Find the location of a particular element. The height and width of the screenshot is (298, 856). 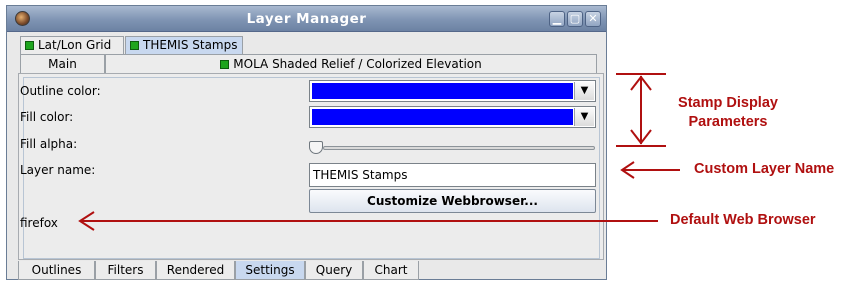

annotation-line: Stamp Display is located at coordinates (728, 103).